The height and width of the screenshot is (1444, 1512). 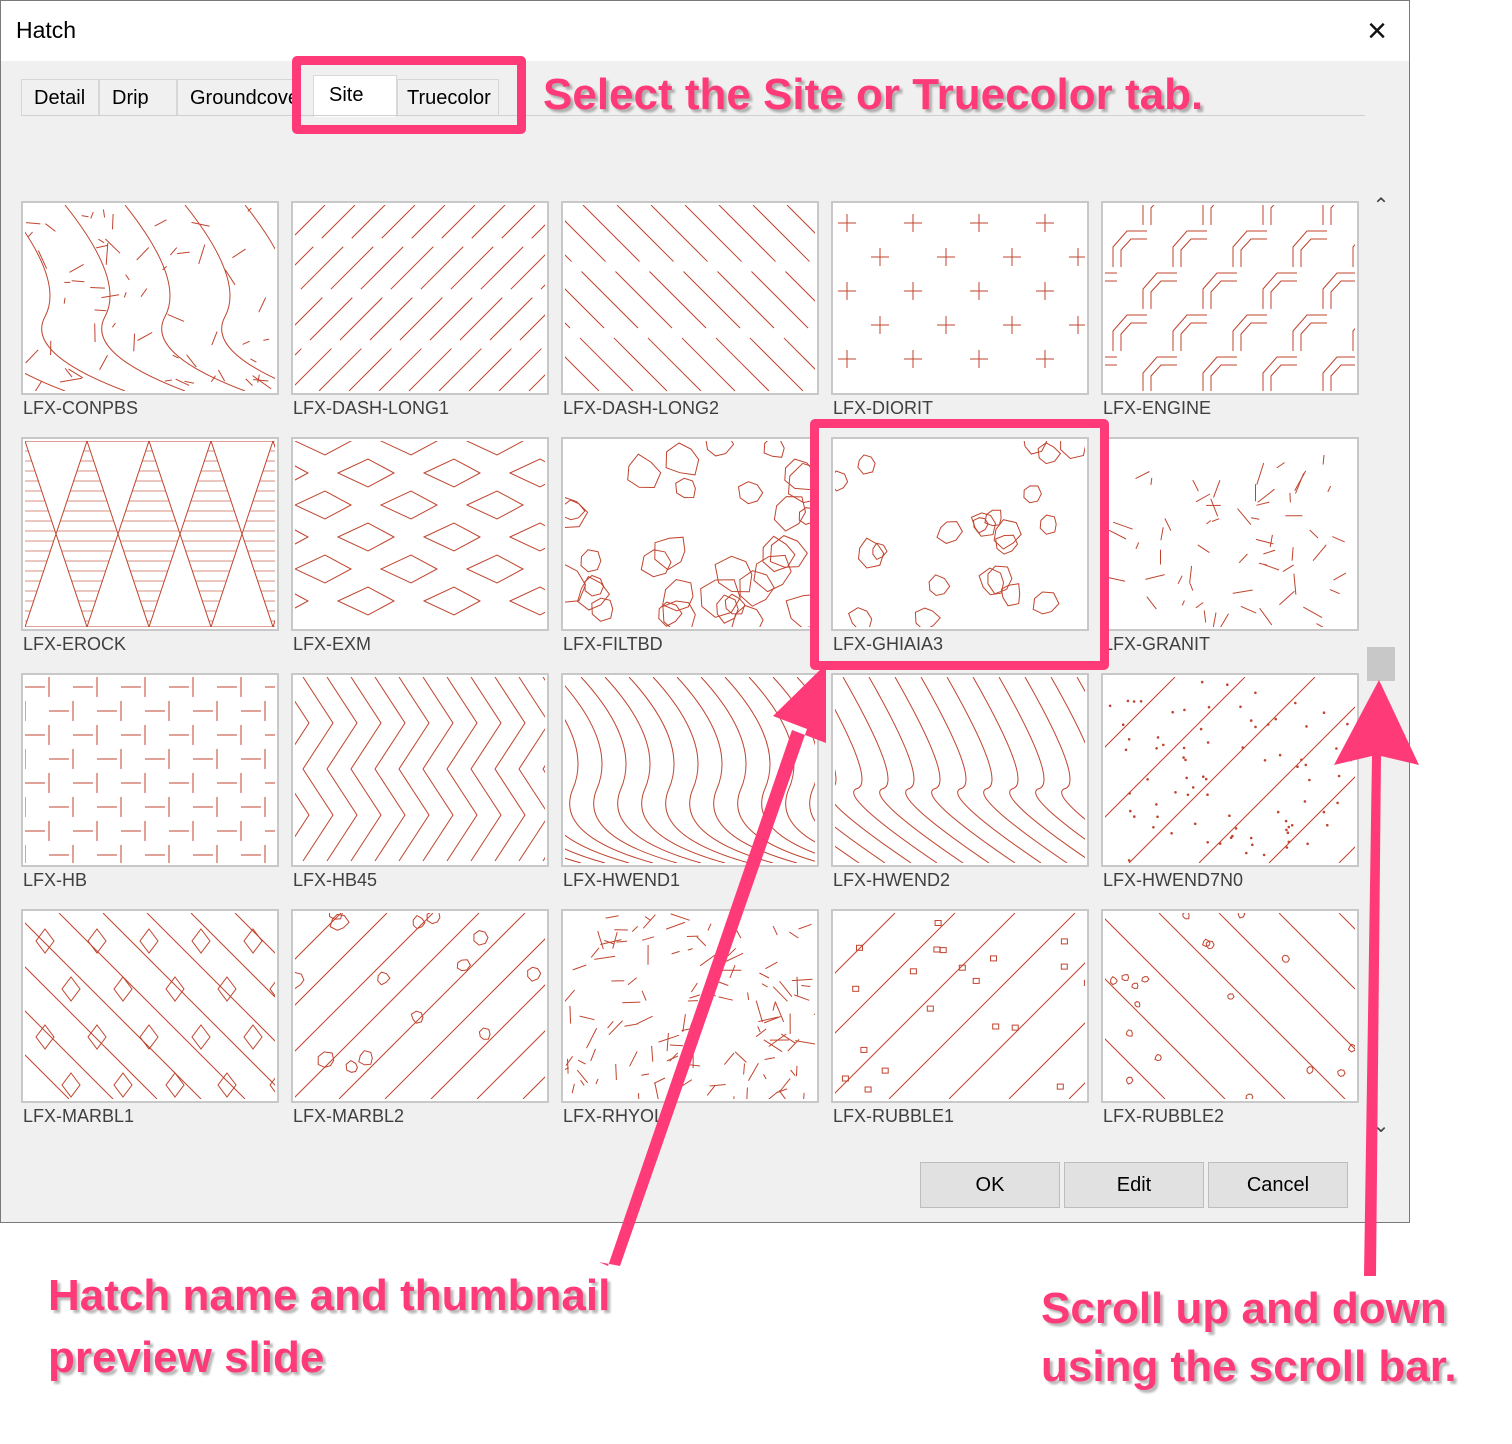 What do you see at coordinates (186, 1357) in the screenshot?
I see `thumbnail-tip-line2: preview slide` at bounding box center [186, 1357].